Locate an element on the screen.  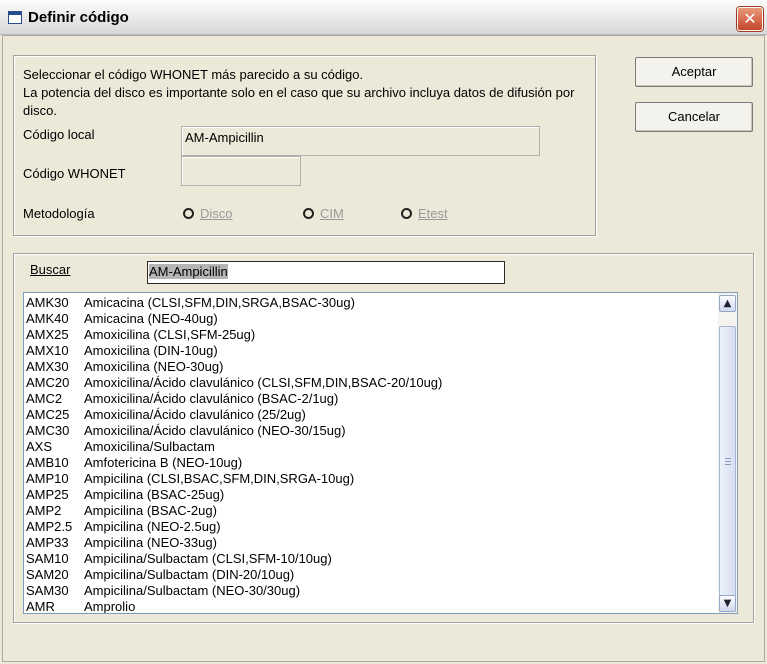
list-item-code: AMB10 is located at coordinates (47, 462).